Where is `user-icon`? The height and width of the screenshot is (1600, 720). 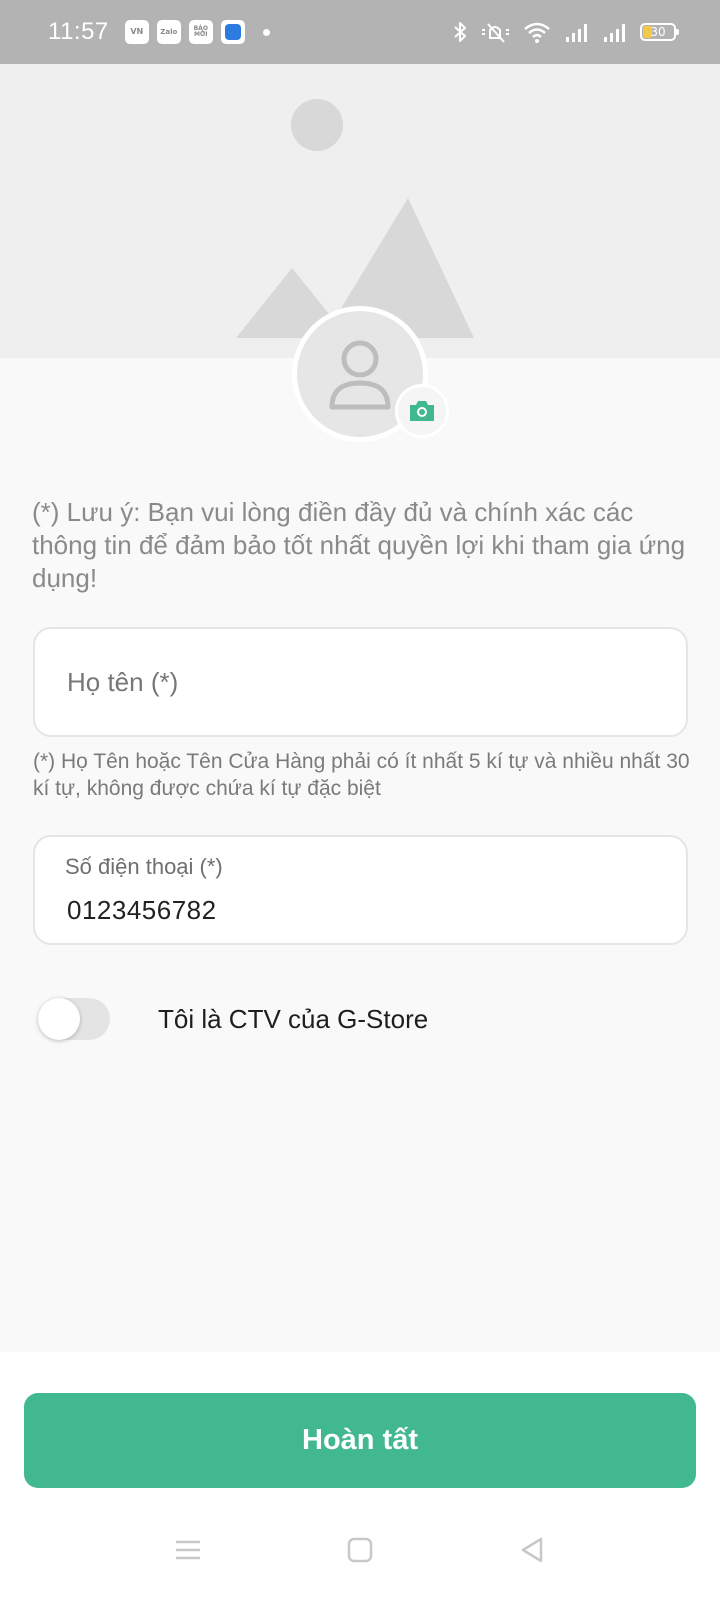 user-icon is located at coordinates (360, 375).